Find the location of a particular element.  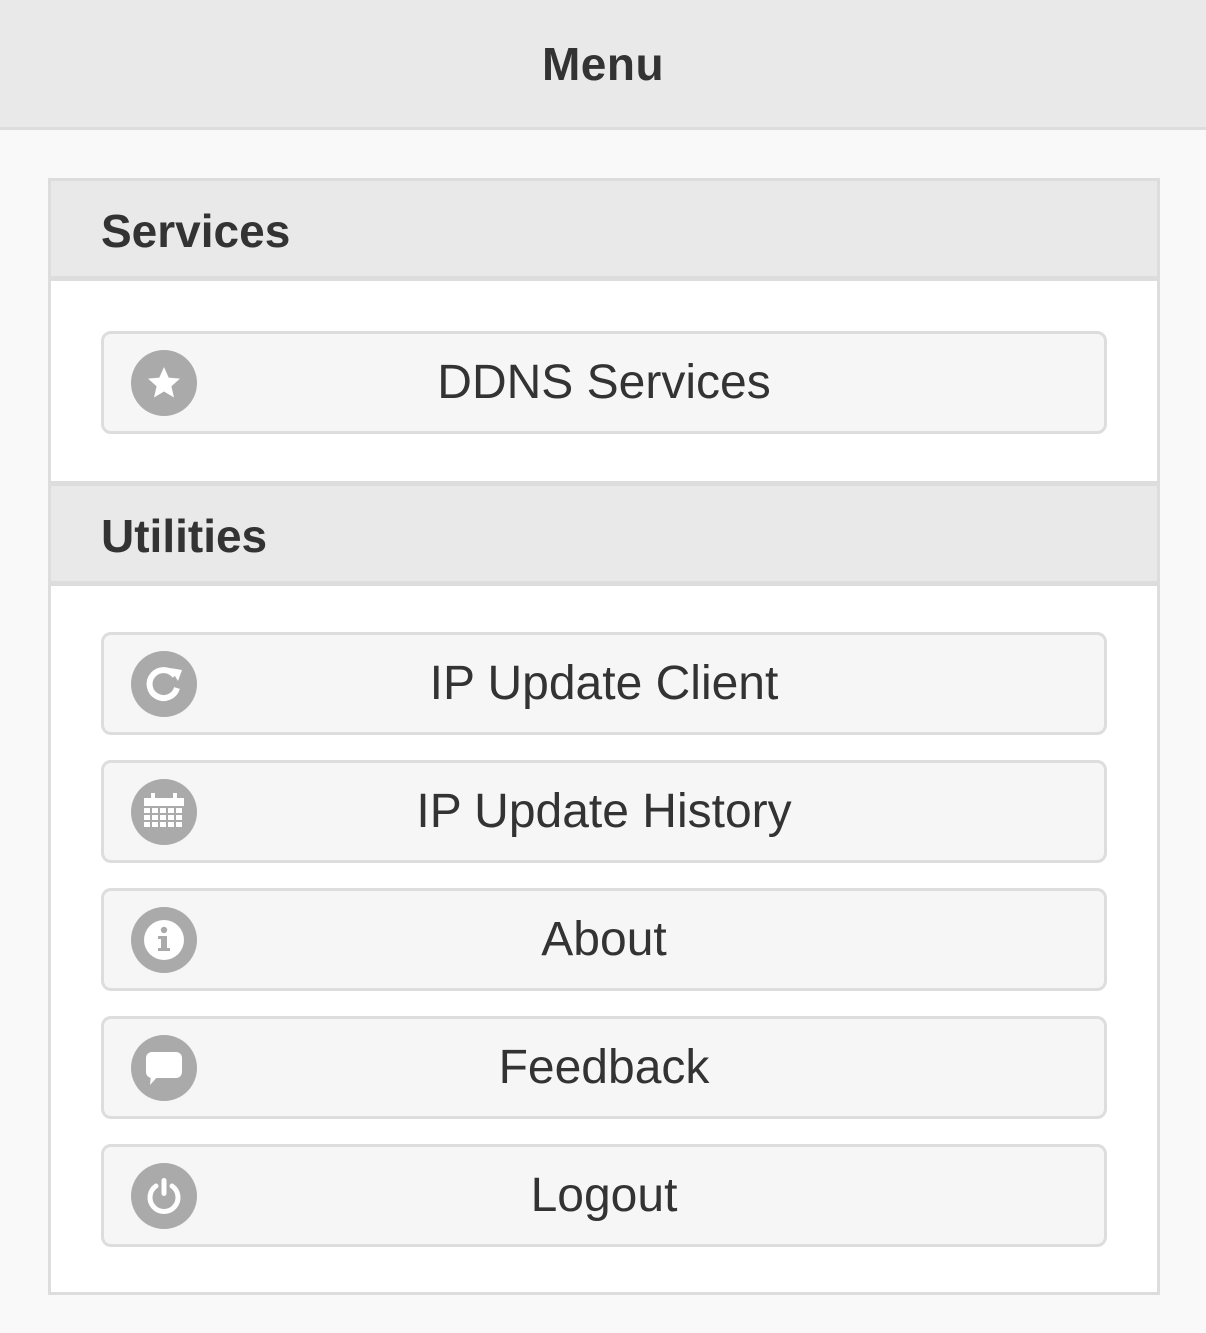

ip-update-history-button: IP Update History is located at coordinates (604, 811).